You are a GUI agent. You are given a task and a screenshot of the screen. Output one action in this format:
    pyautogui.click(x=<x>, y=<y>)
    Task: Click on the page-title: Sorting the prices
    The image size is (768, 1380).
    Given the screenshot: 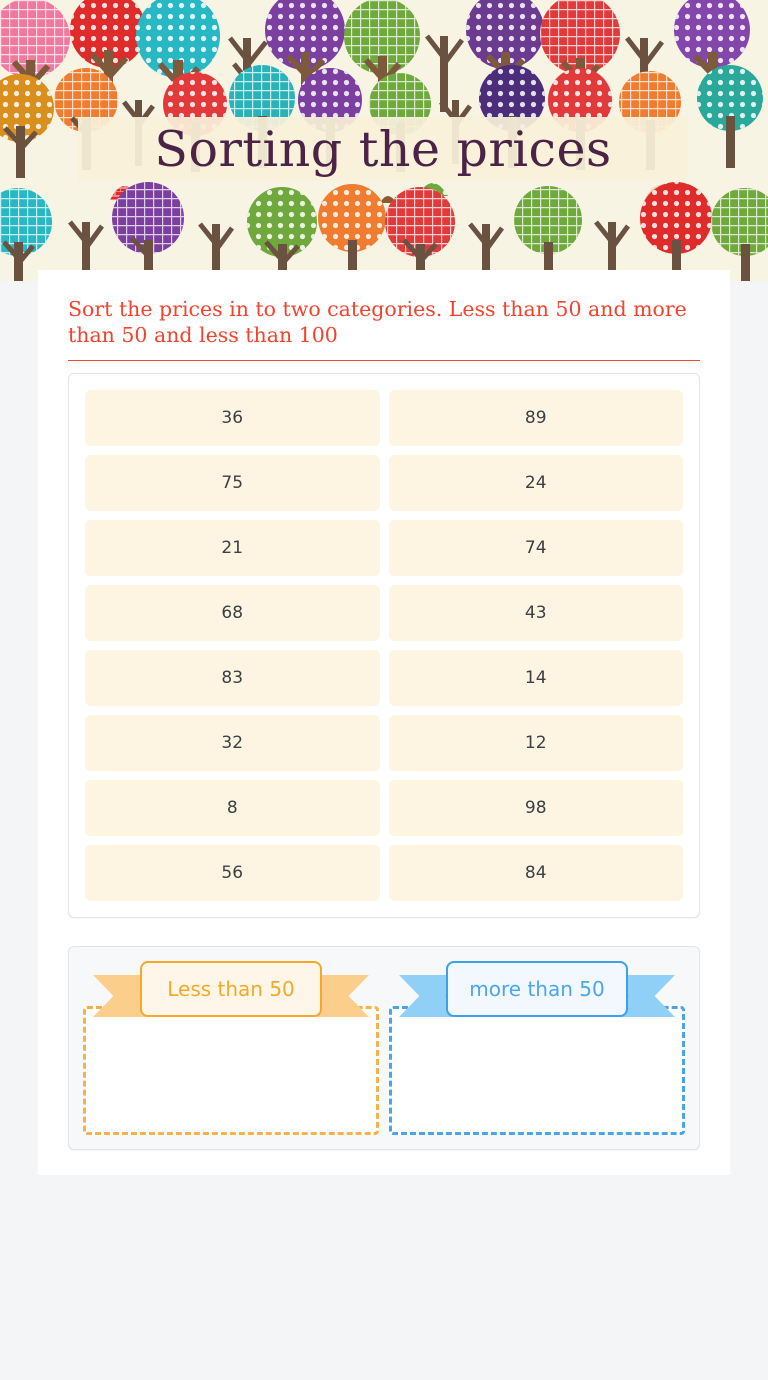 What is the action you would take?
    pyautogui.click(x=383, y=149)
    